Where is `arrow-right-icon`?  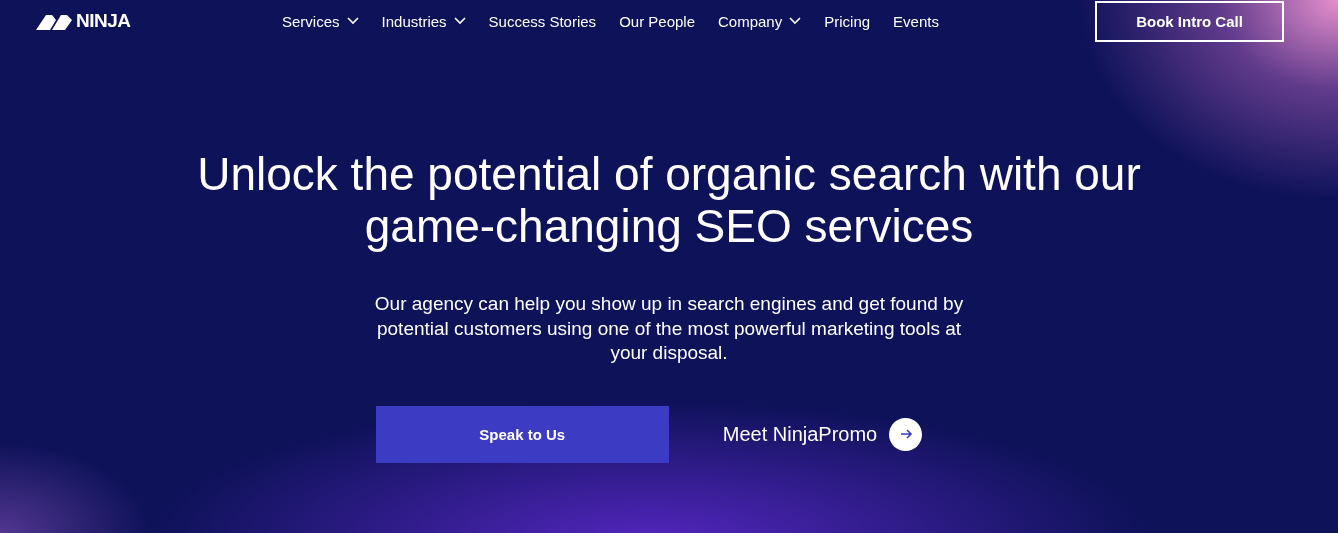 arrow-right-icon is located at coordinates (906, 434).